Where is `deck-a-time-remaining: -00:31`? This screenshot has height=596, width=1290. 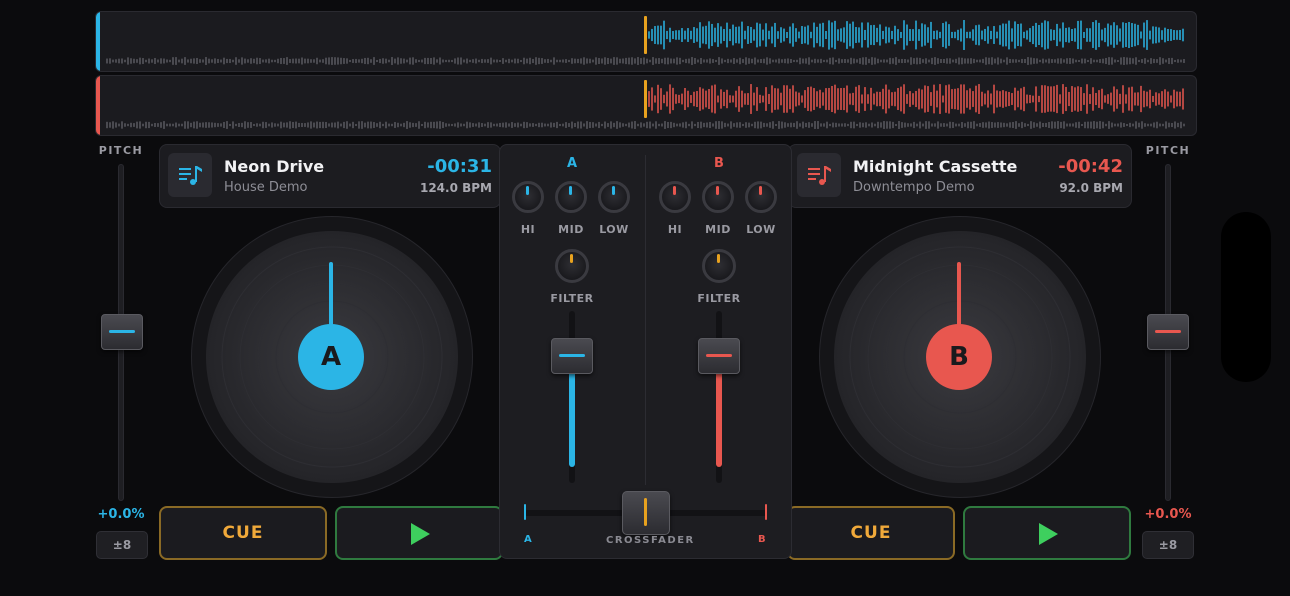 deck-a-time-remaining: -00:31 is located at coordinates (459, 166).